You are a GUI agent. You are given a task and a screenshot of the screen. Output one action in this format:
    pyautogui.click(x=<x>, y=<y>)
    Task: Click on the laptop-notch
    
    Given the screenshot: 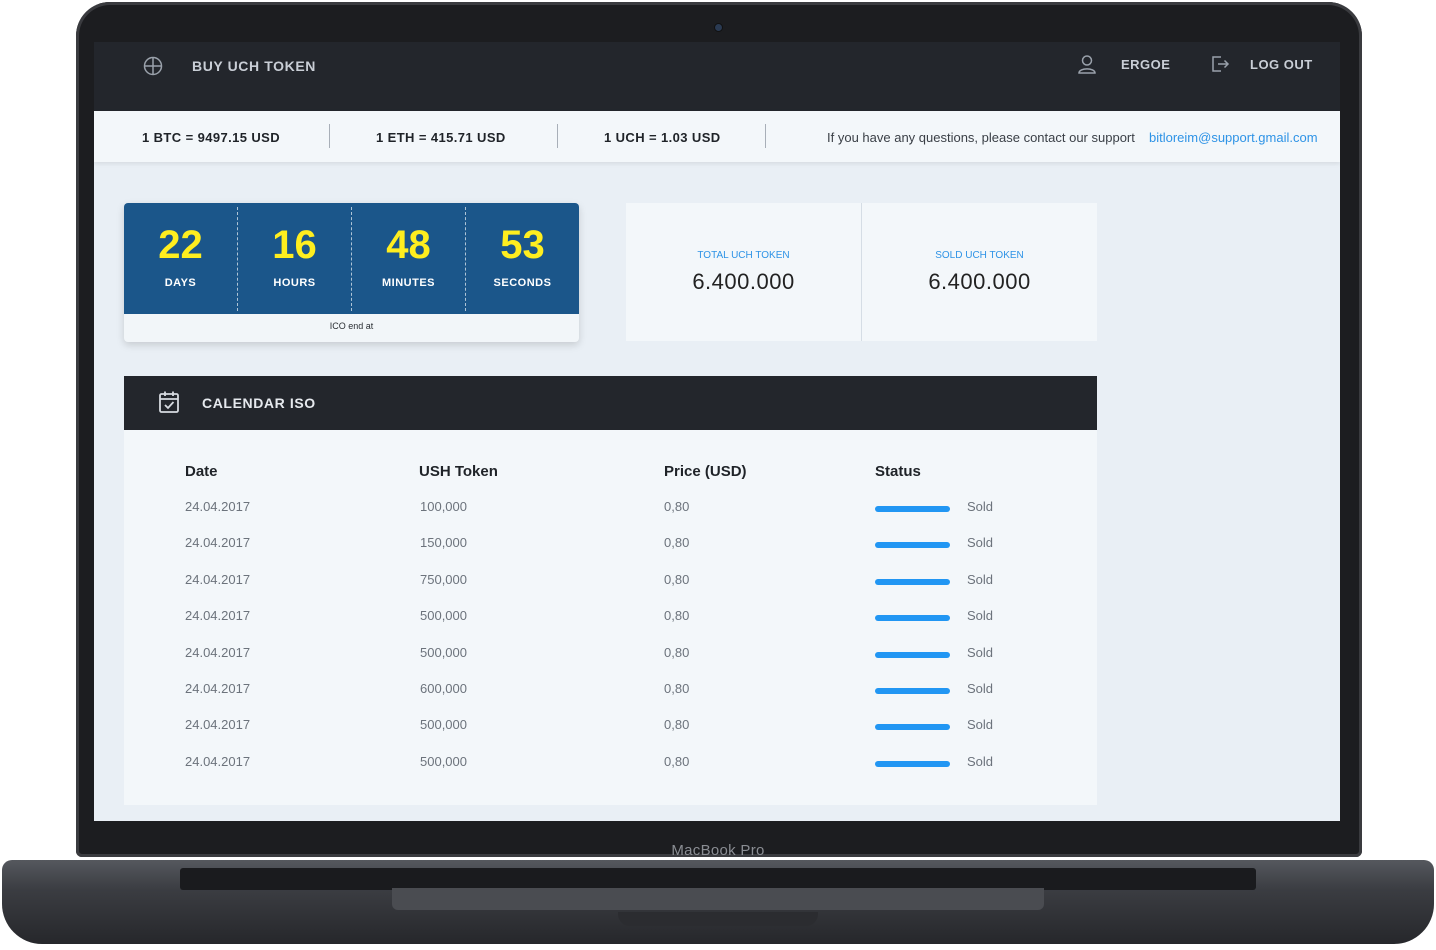 What is the action you would take?
    pyautogui.click(x=718, y=919)
    